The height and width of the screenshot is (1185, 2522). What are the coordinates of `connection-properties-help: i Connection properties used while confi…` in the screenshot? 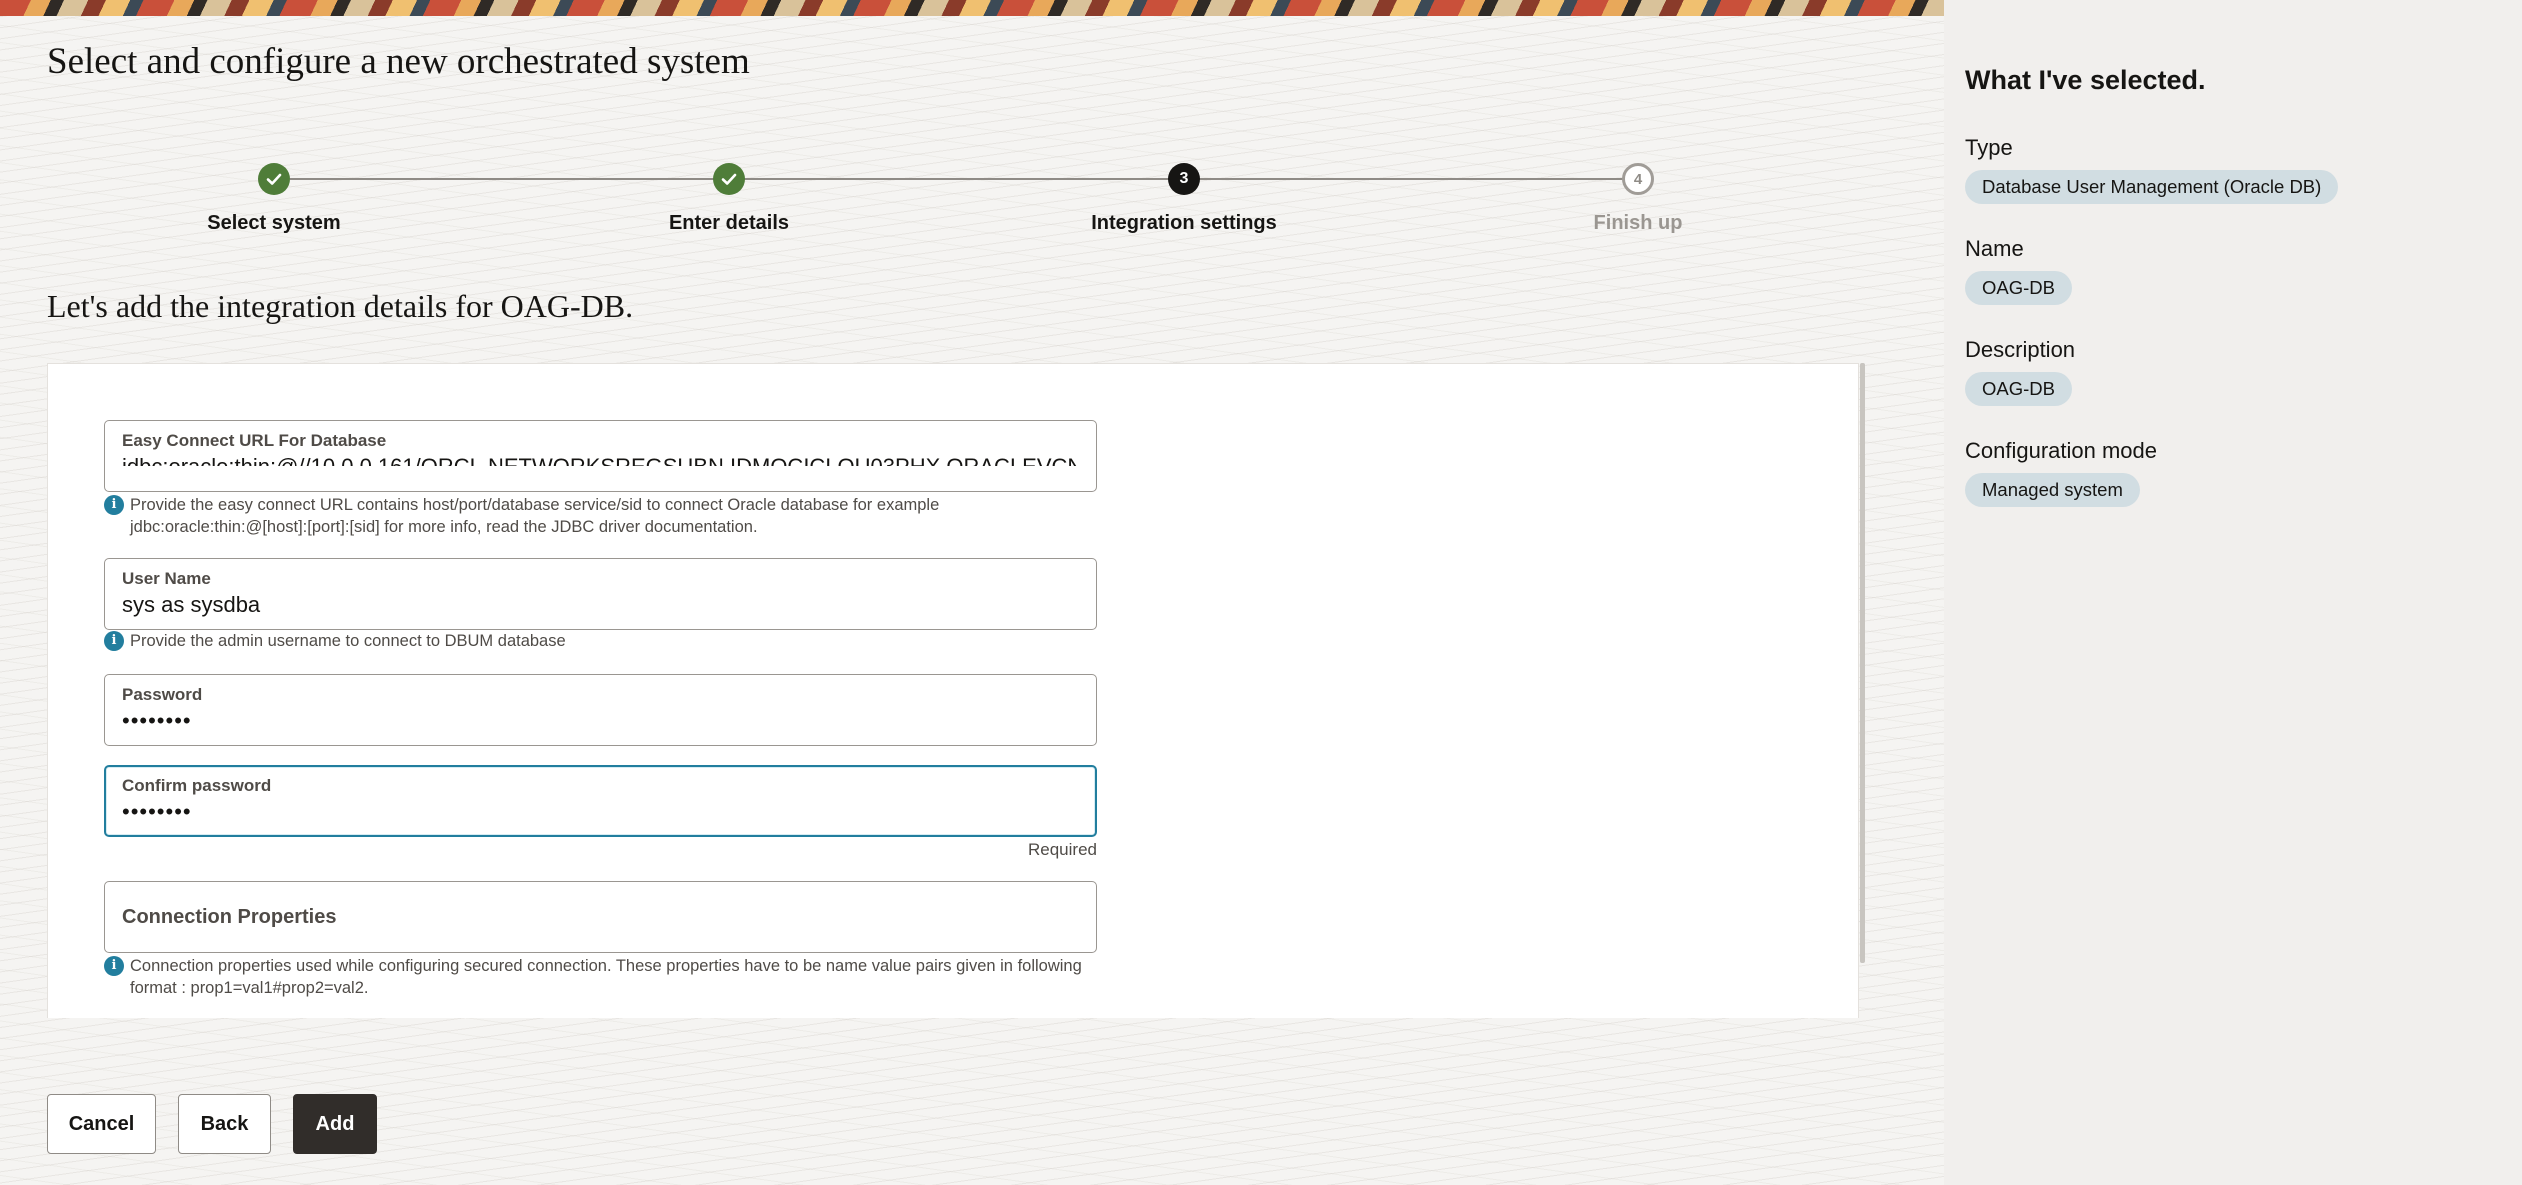 It's located at (604, 977).